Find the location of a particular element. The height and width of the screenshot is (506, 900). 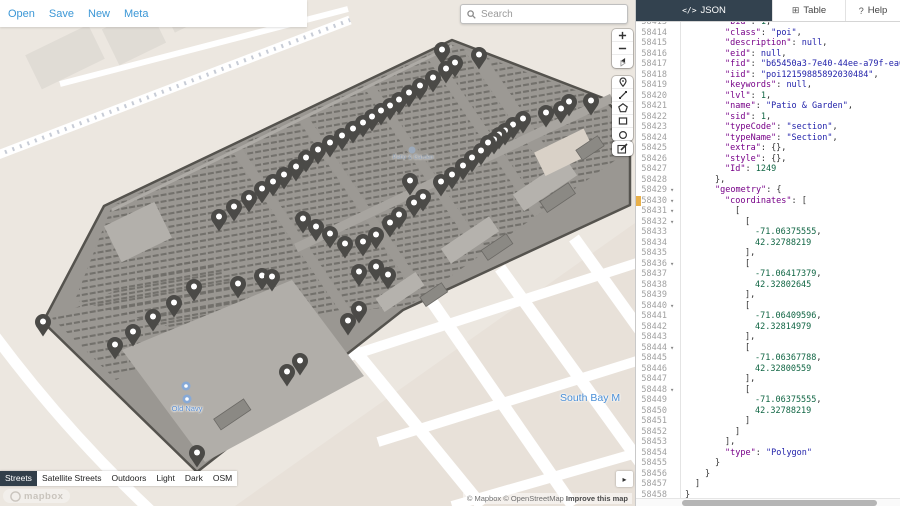

layer-streets: Streets is located at coordinates (18, 478).